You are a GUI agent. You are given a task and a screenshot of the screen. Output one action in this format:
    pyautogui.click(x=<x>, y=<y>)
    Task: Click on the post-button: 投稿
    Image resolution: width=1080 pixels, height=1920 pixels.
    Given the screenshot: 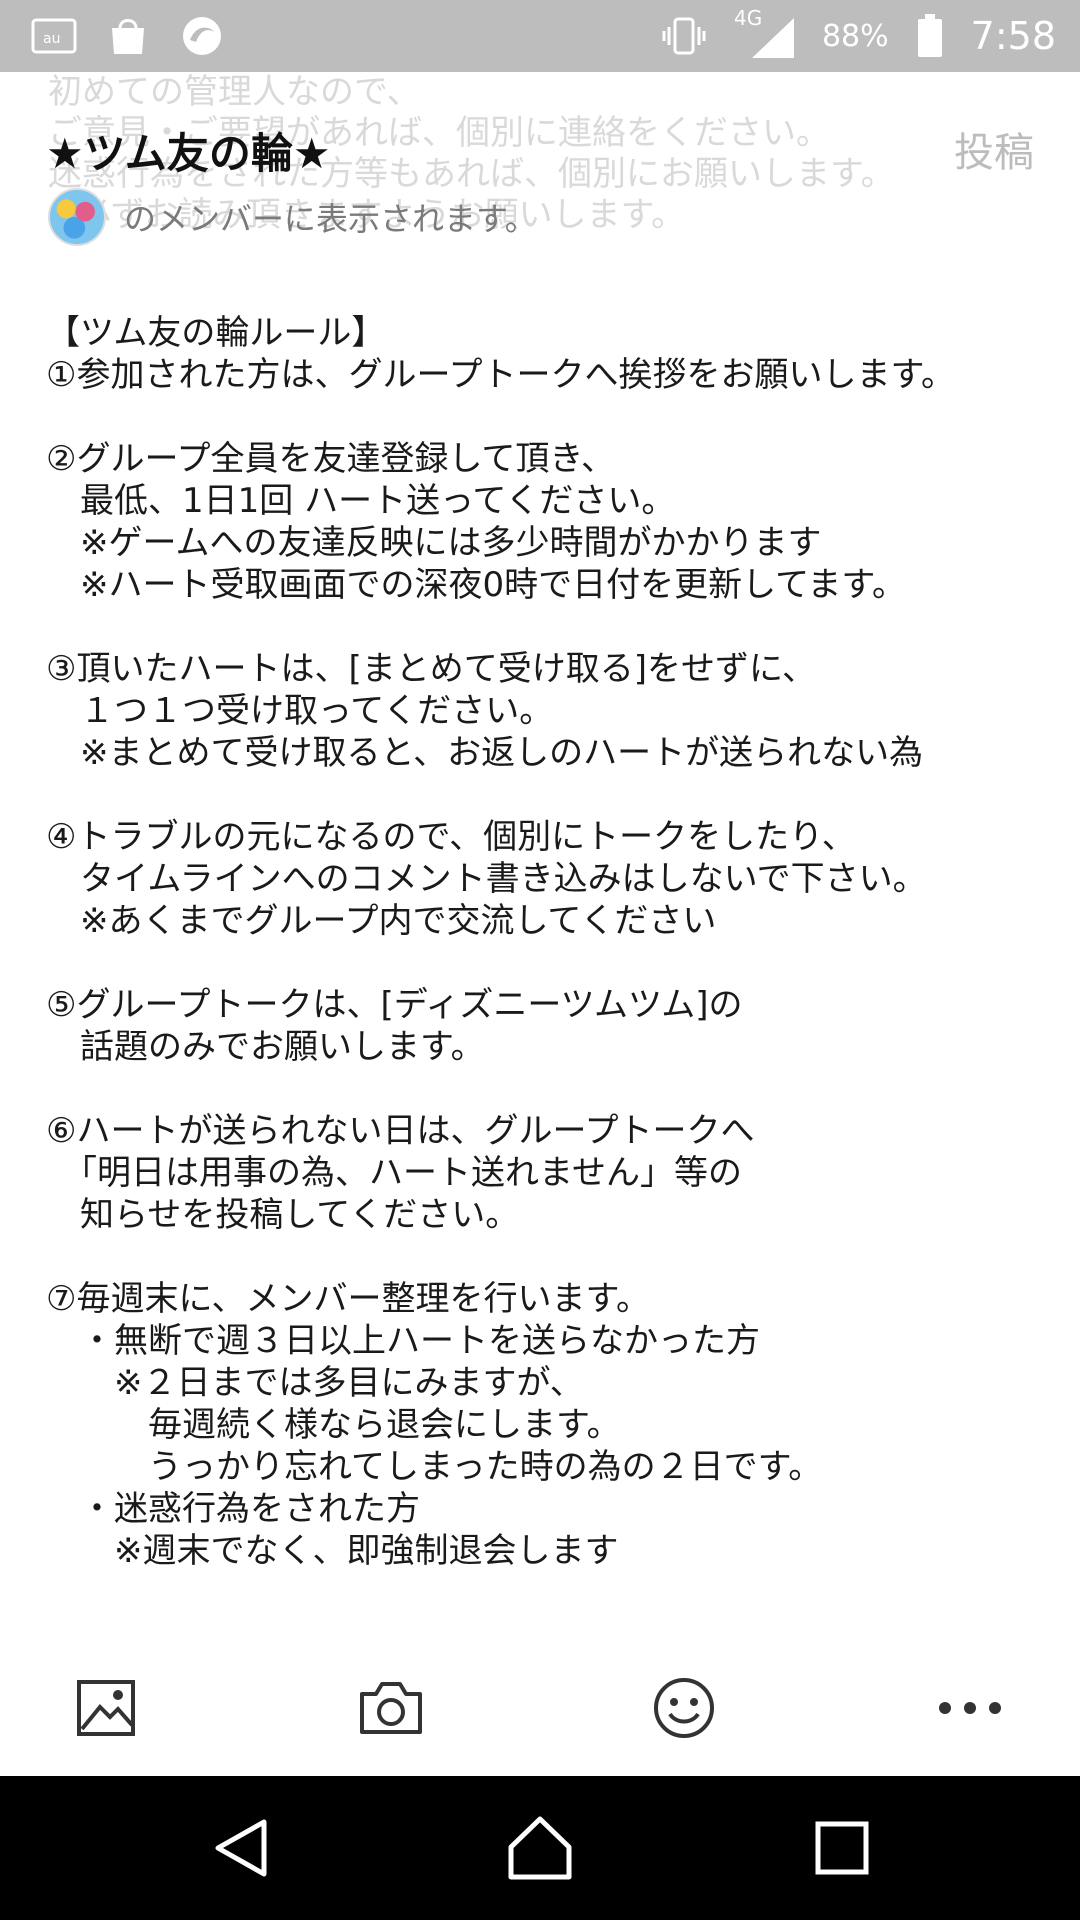 What is the action you would take?
    pyautogui.click(x=994, y=149)
    